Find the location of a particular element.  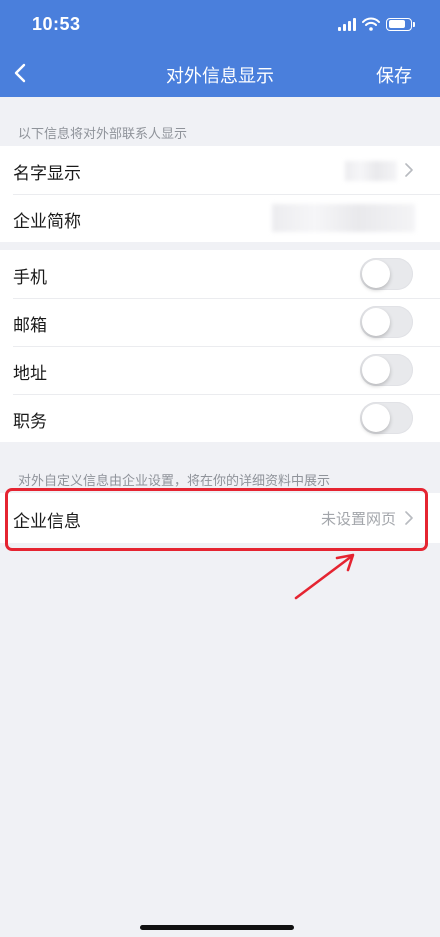

job-title-toggle is located at coordinates (386, 418).